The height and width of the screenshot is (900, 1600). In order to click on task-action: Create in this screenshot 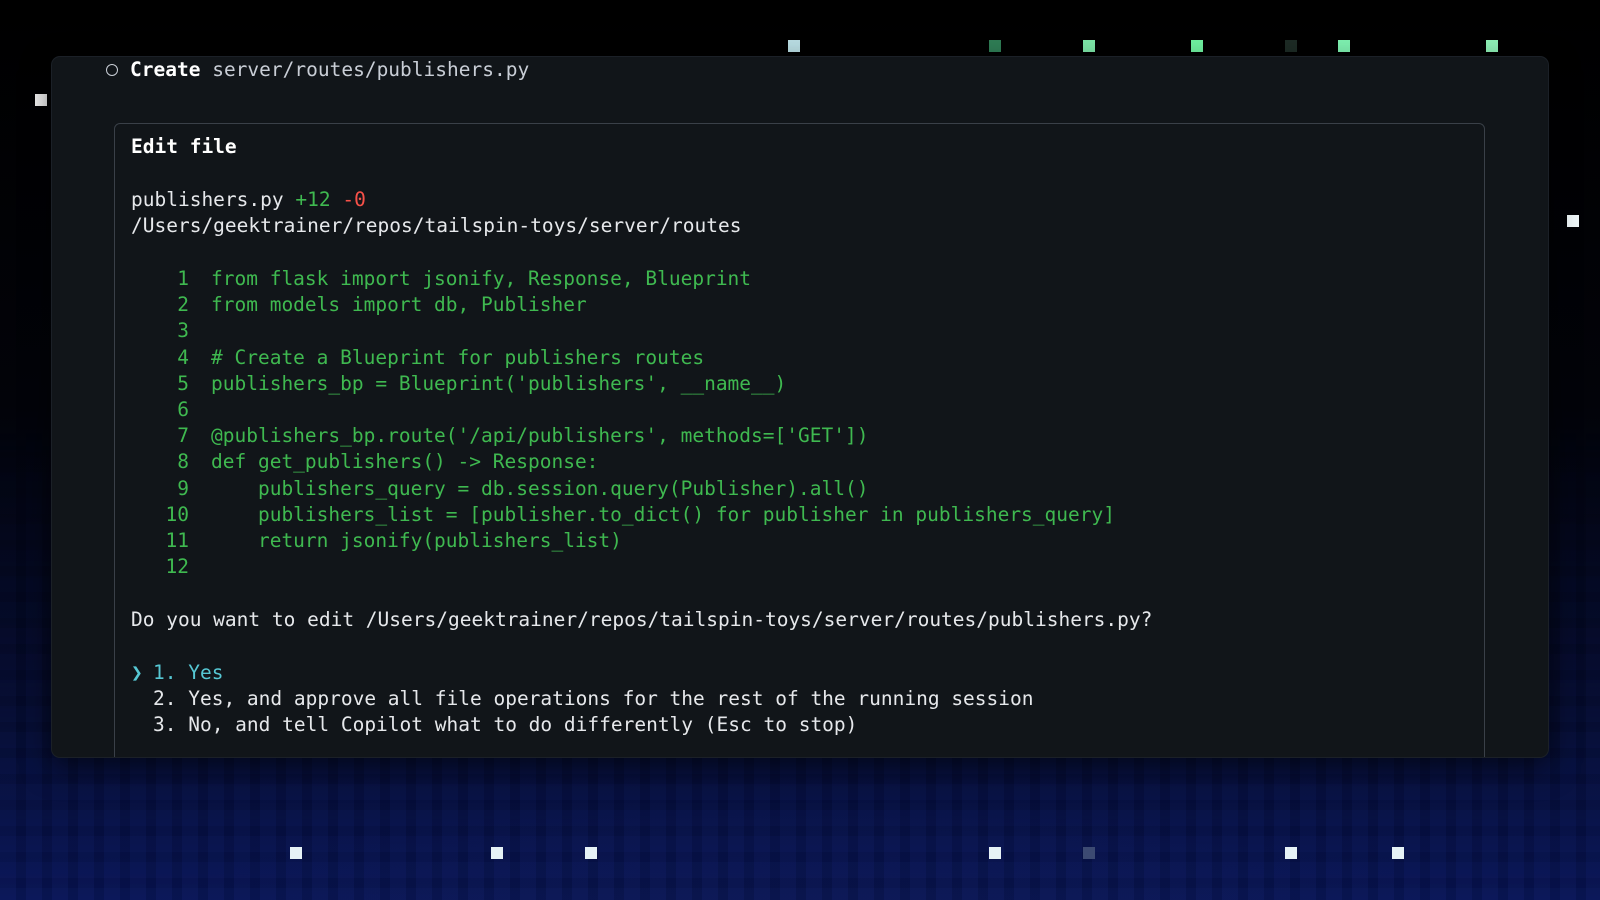, I will do `click(165, 69)`.